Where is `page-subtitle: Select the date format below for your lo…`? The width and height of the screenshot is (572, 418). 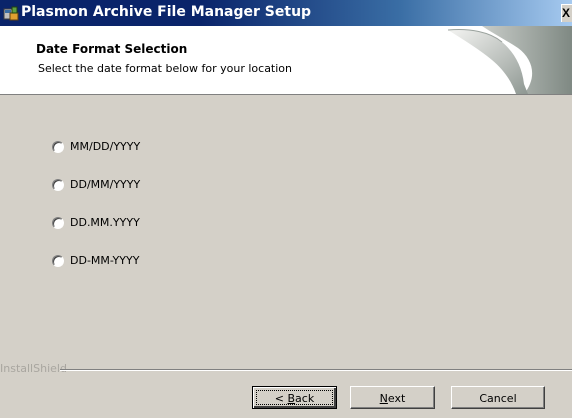 page-subtitle: Select the date format below for your lo… is located at coordinates (165, 68).